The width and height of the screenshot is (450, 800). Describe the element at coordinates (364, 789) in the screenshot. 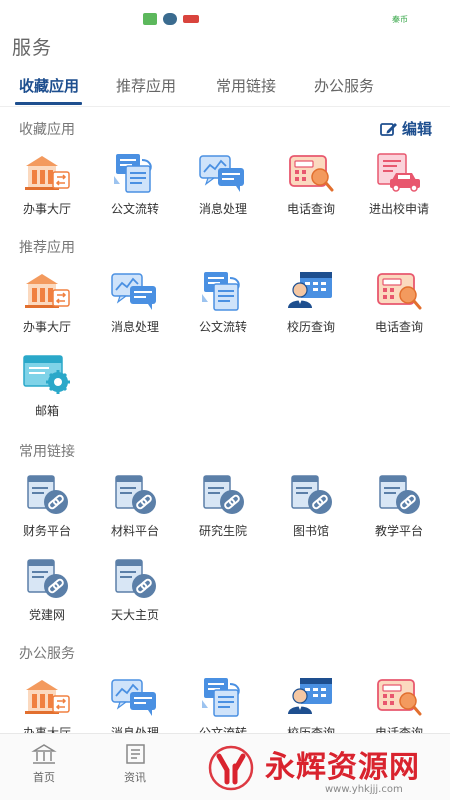

I see `watermark-url: www.yhkjjj.com` at that location.